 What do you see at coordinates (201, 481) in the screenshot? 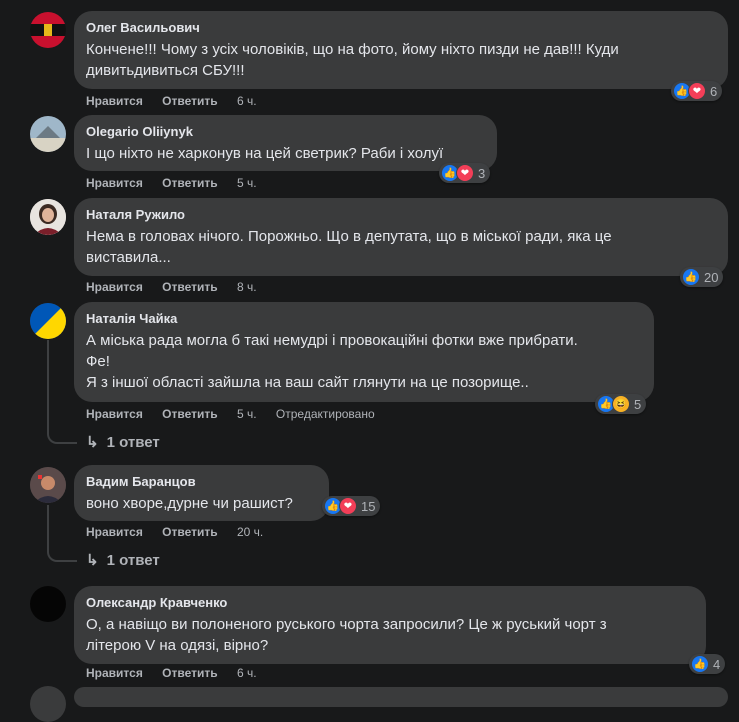
I see `comment-author: Вадим Баранцов` at bounding box center [201, 481].